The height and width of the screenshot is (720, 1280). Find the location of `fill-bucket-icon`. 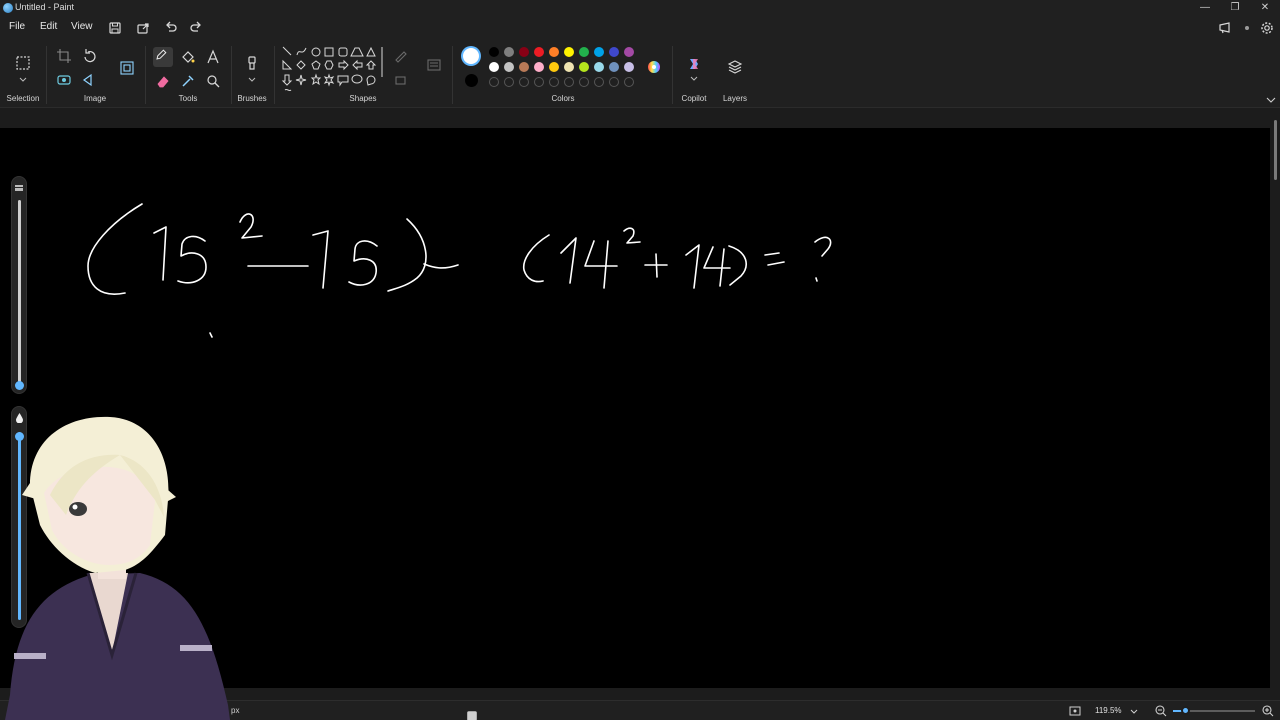

fill-bucket-icon is located at coordinates (188, 57).